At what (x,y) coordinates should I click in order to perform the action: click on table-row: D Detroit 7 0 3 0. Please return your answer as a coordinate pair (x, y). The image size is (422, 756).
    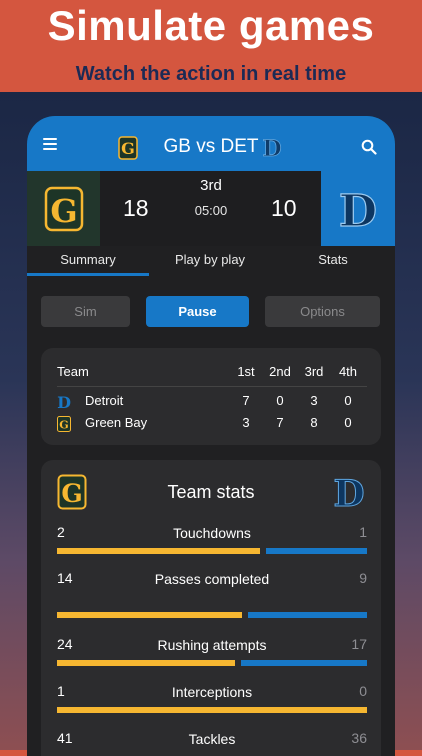
    Looking at the image, I should click on (212, 403).